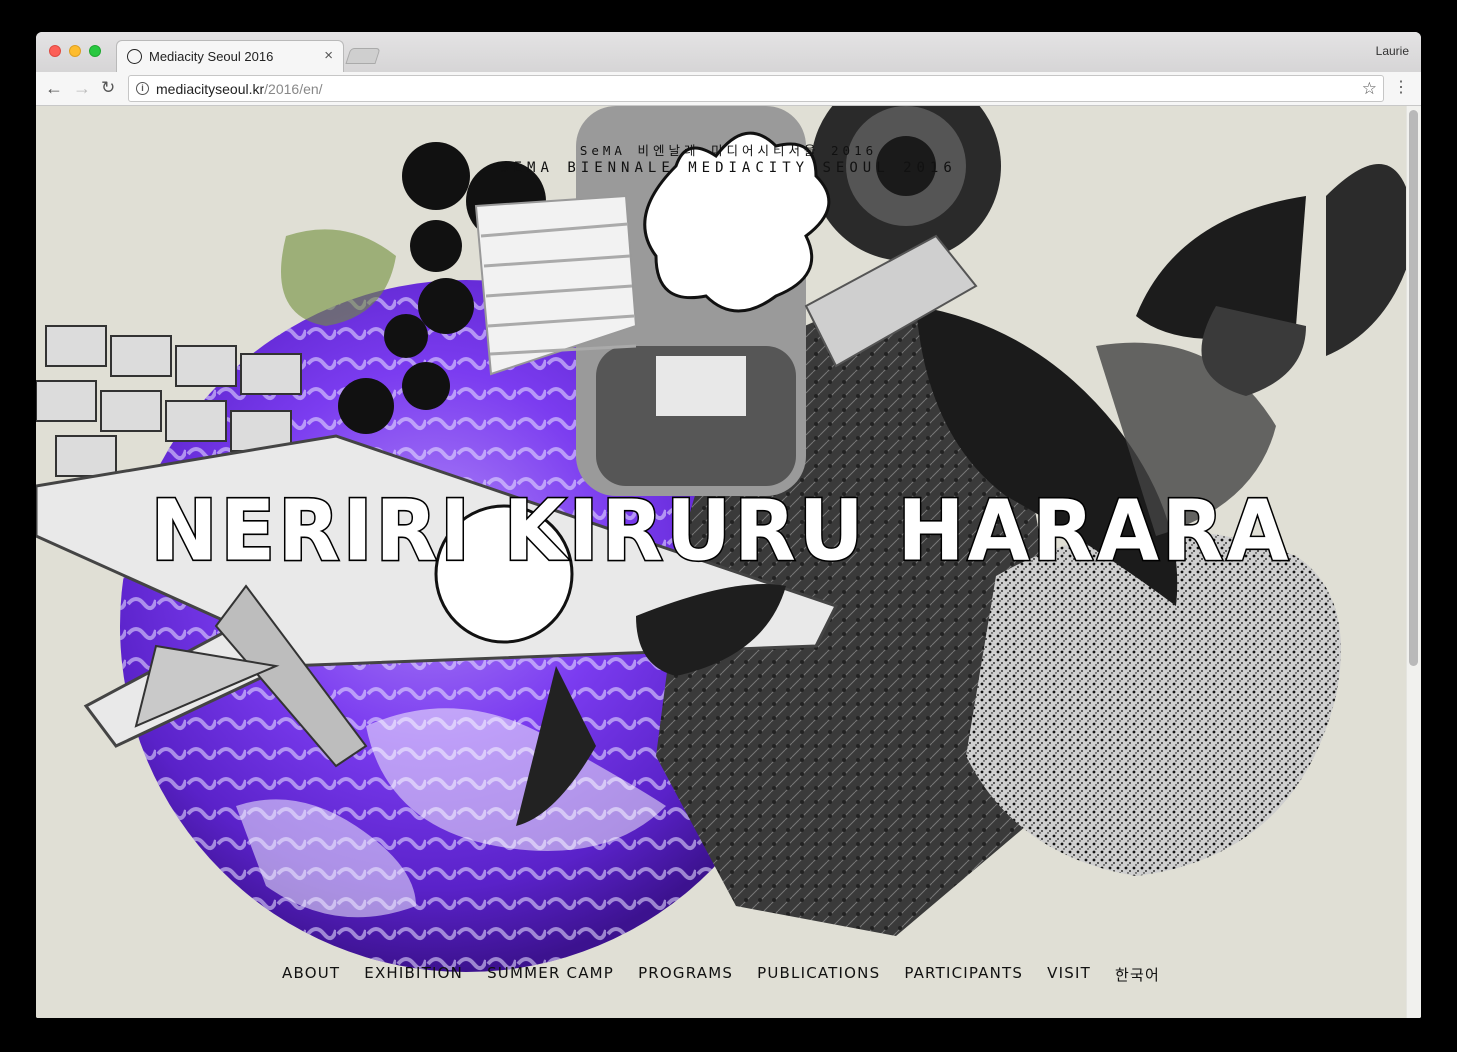 This screenshot has width=1457, height=1052. Describe the element at coordinates (293, 89) in the screenshot. I see `url-path: /2016/en/` at that location.